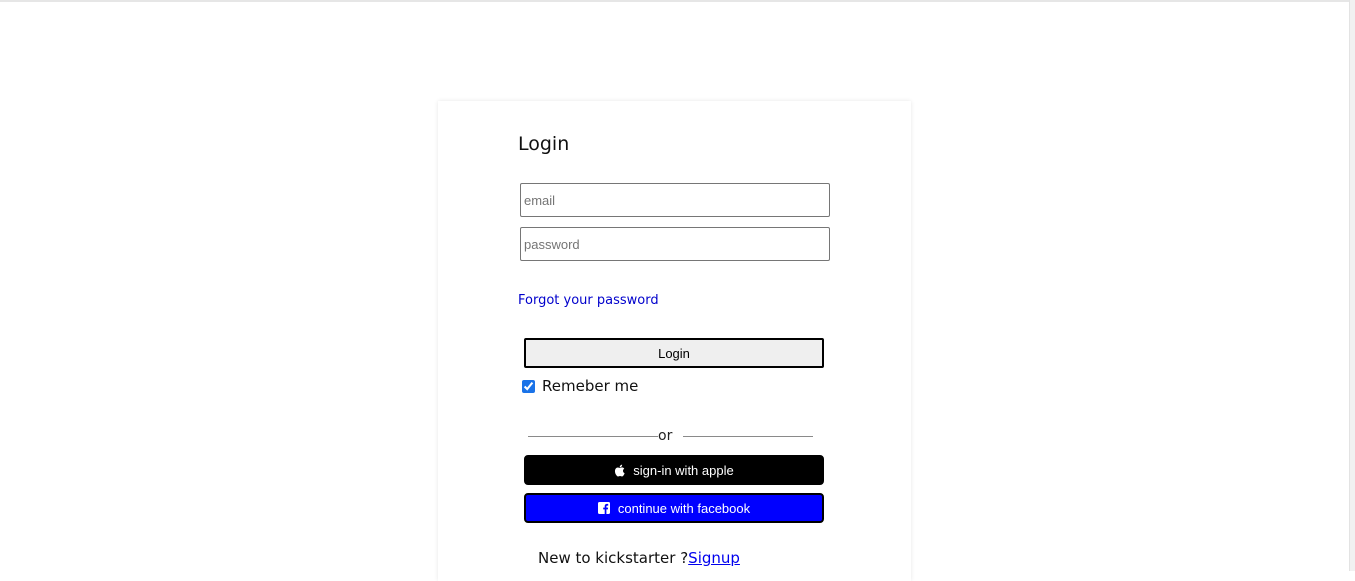 This screenshot has width=1355, height=581. I want to click on signup-link: Signup, so click(714, 558).